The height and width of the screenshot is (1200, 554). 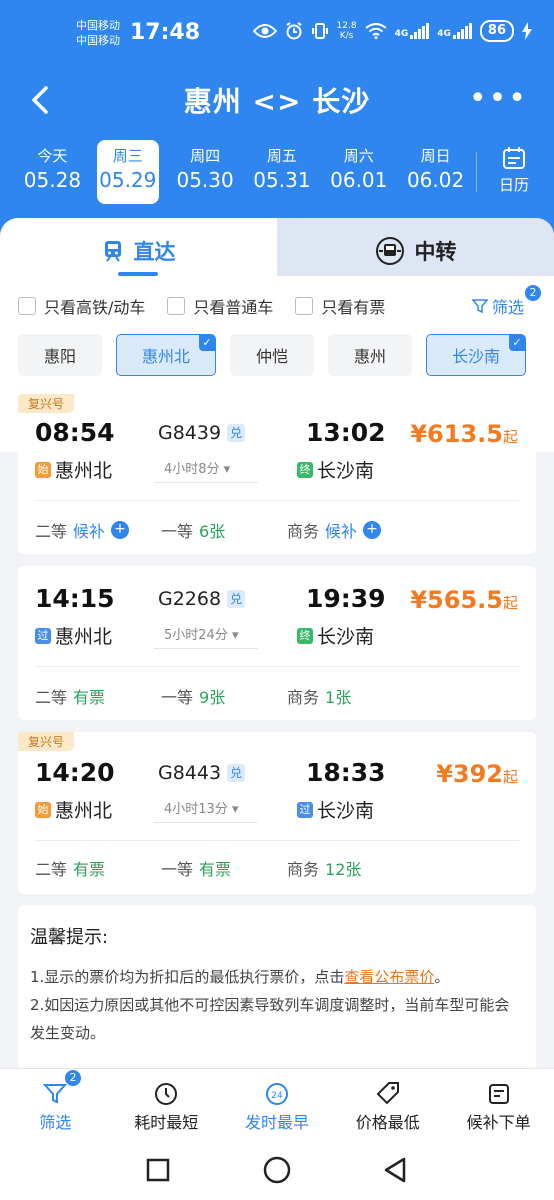 I want to click on date-fri: 周五 05.31, so click(x=282, y=172).